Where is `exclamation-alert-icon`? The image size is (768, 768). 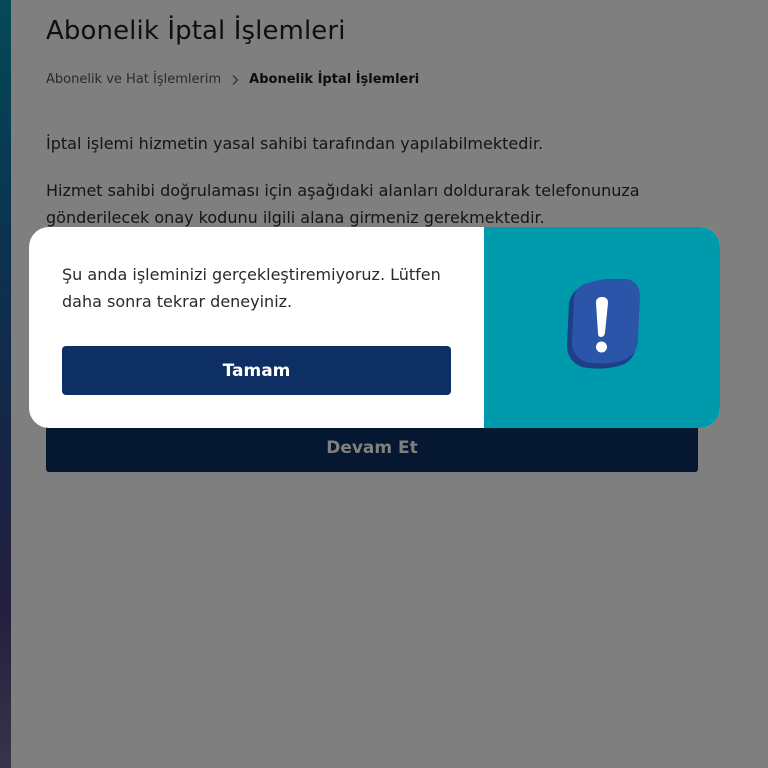 exclamation-alert-icon is located at coordinates (603, 324).